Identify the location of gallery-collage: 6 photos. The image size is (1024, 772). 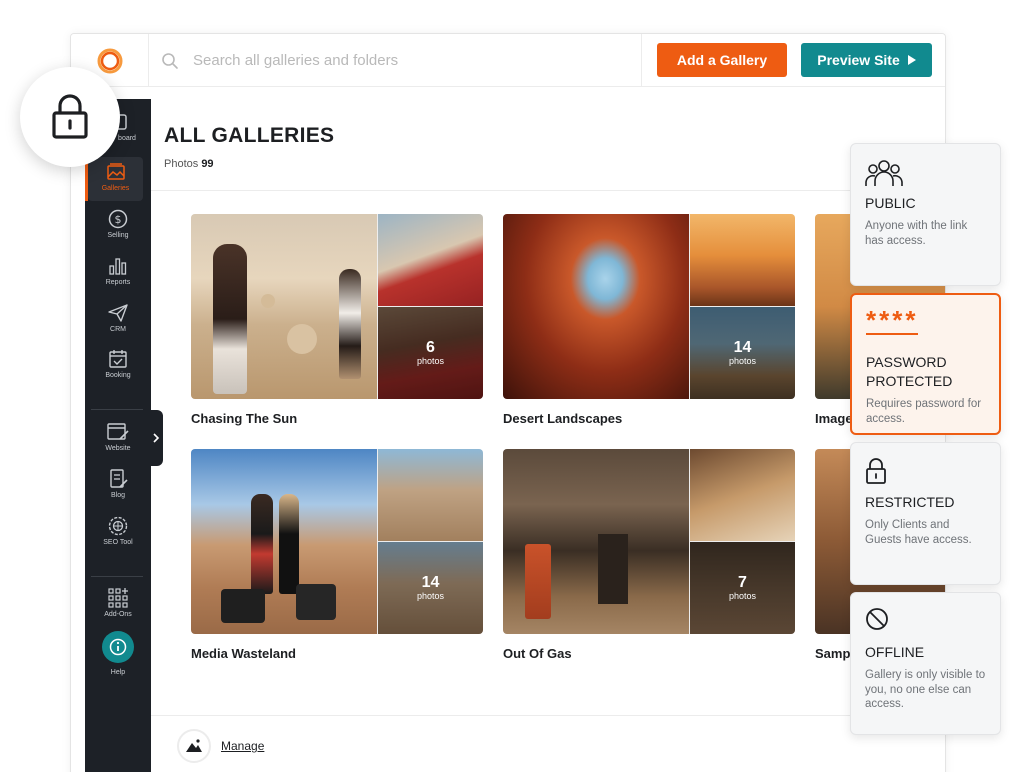
(337, 306).